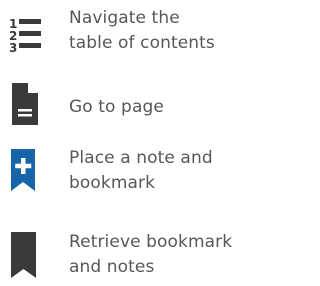 The width and height of the screenshot is (320, 286). What do you see at coordinates (13, 46) in the screenshot?
I see `svg-text: 3` at bounding box center [13, 46].